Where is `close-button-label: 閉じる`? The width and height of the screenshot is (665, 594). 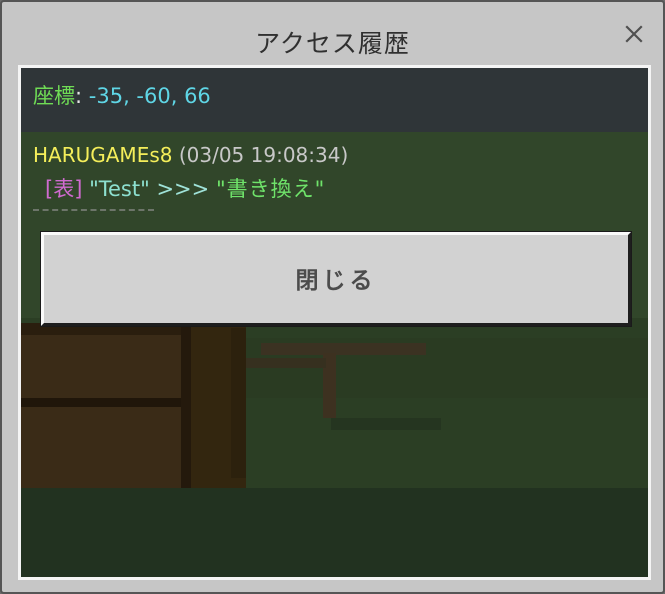
close-button-label: 閉じる is located at coordinates (336, 281).